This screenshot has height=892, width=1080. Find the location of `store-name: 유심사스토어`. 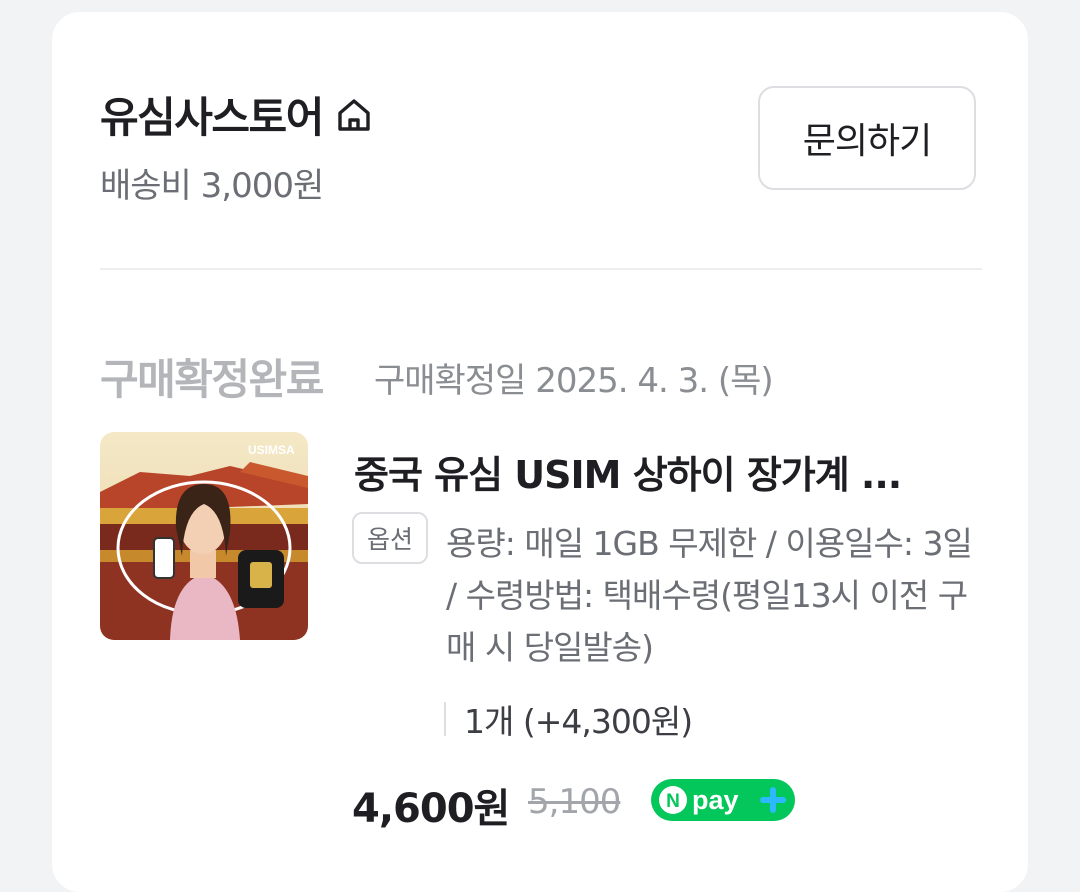

store-name: 유심사스토어 is located at coordinates (212, 117).